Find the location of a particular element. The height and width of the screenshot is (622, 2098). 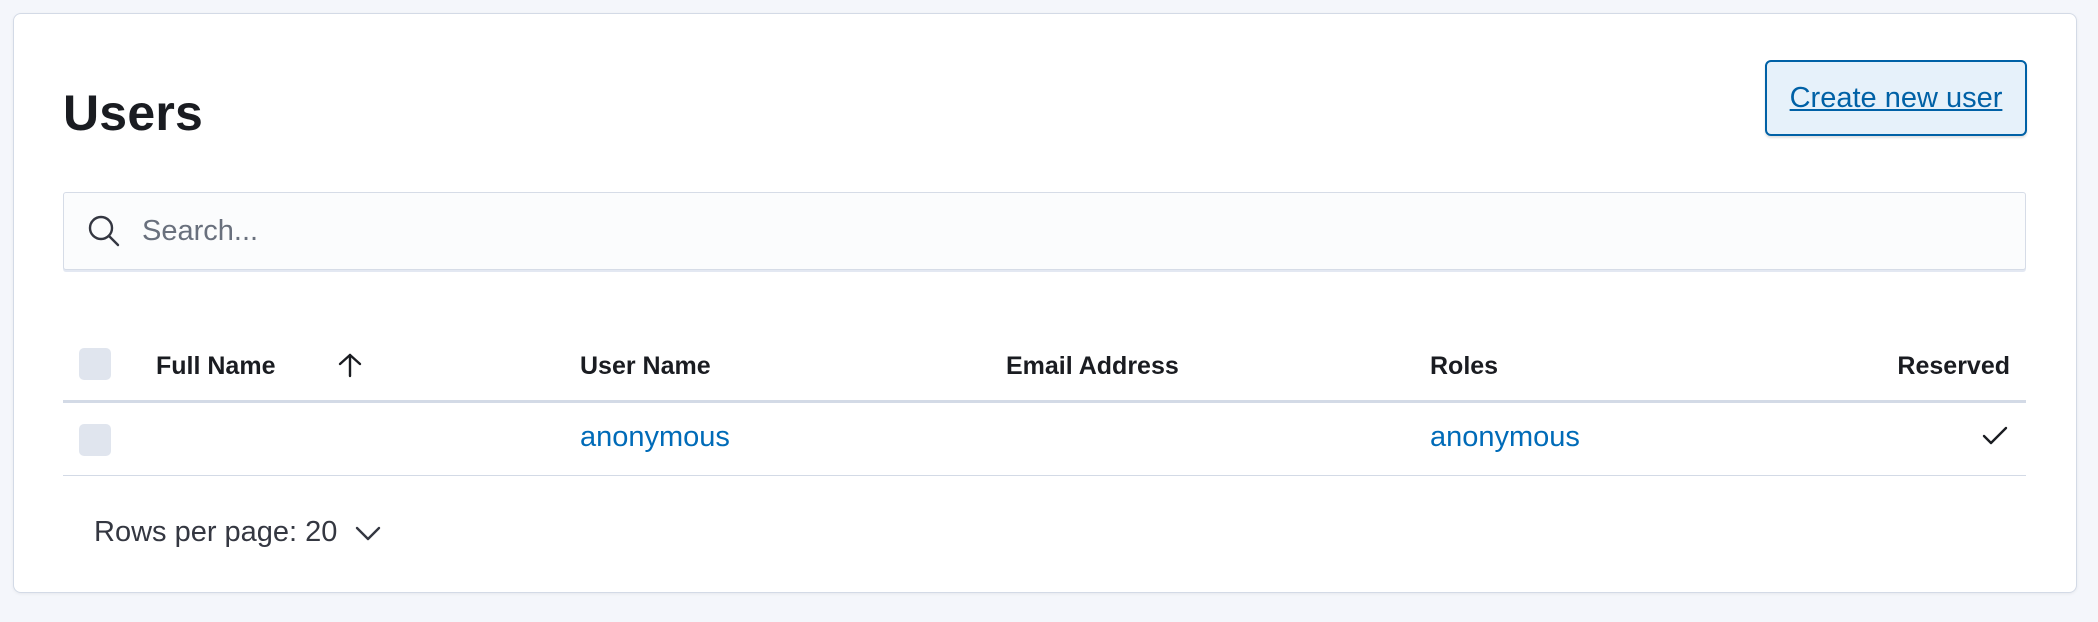

column-header-email-address: Email Address is located at coordinates (1092, 366).